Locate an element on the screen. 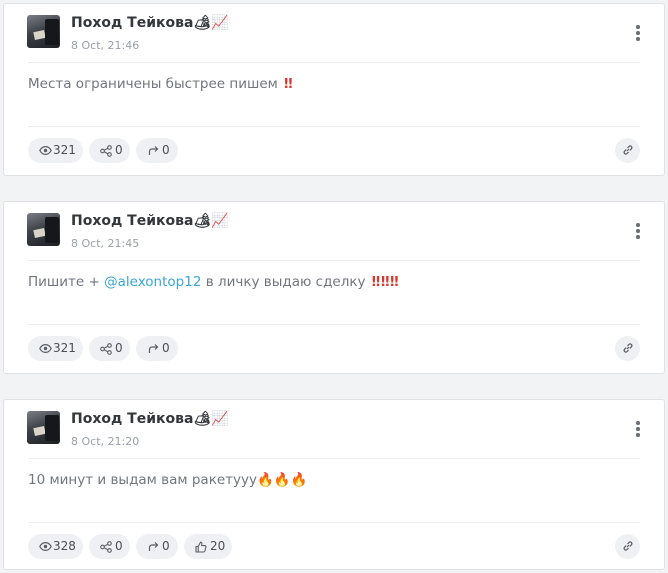 The height and width of the screenshot is (573, 668). views-count: 328 is located at coordinates (64, 546).